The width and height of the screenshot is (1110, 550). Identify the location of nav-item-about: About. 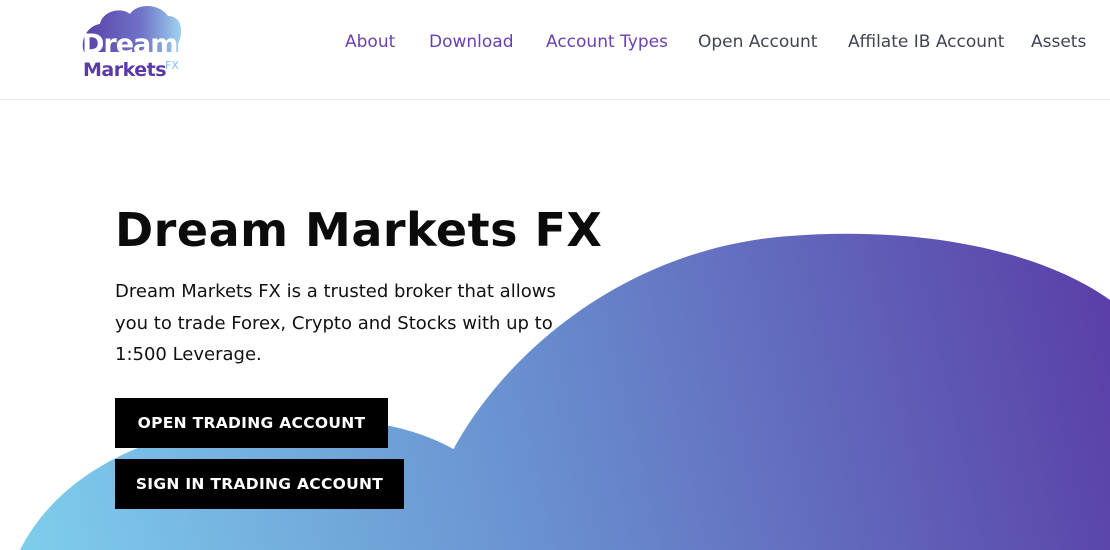
(370, 42).